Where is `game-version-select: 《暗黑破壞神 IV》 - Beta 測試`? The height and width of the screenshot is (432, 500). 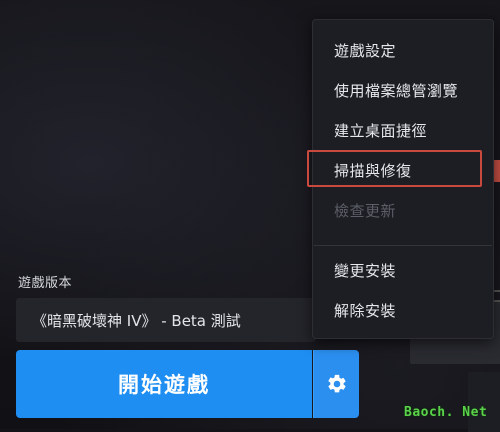 game-version-select: 《暗黑破壞神 IV》 - Beta 測試 is located at coordinates (166, 320).